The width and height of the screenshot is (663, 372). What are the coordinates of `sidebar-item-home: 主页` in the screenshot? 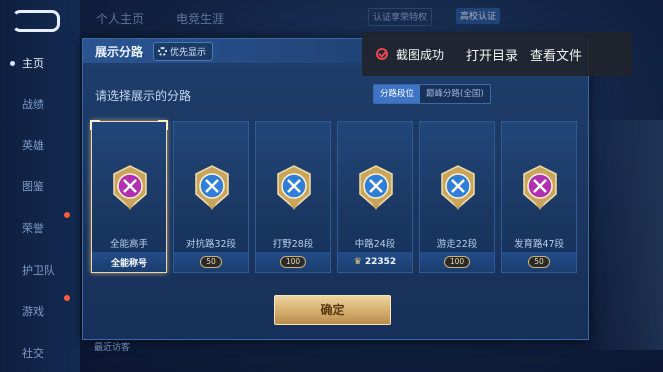 It's located at (40, 66).